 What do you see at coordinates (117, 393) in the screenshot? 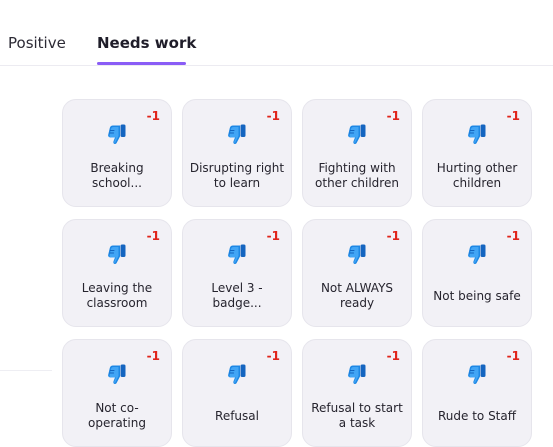
I see `behaviour-card: -1 Not co-operating` at bounding box center [117, 393].